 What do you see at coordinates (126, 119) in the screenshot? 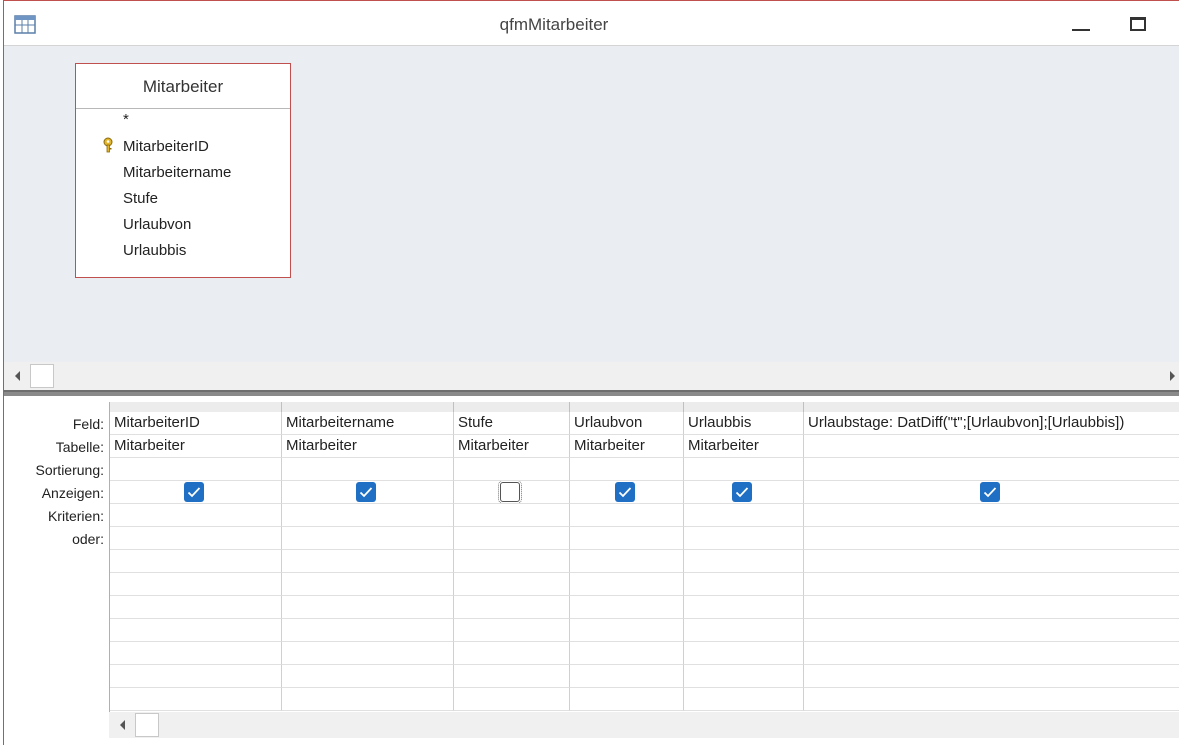
I see `field-all: *` at bounding box center [126, 119].